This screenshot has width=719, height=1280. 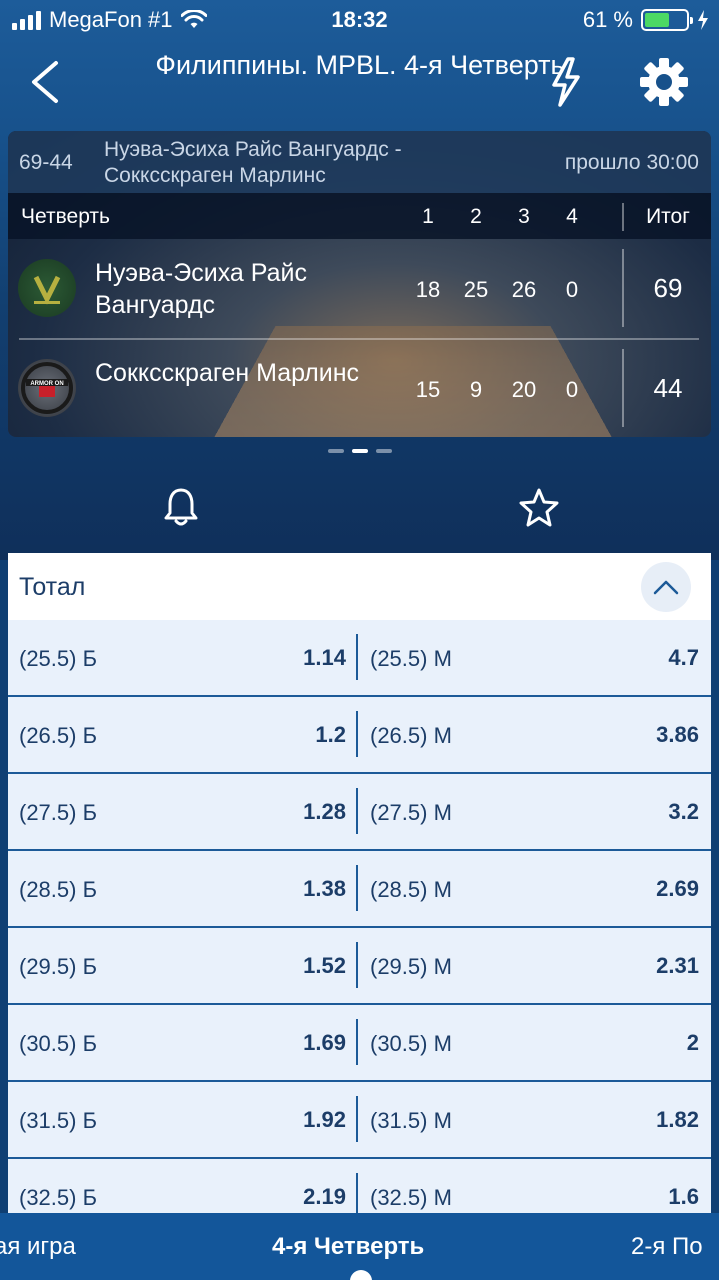 What do you see at coordinates (58, 1198) in the screenshot?
I see `over-label: (32.5) Б` at bounding box center [58, 1198].